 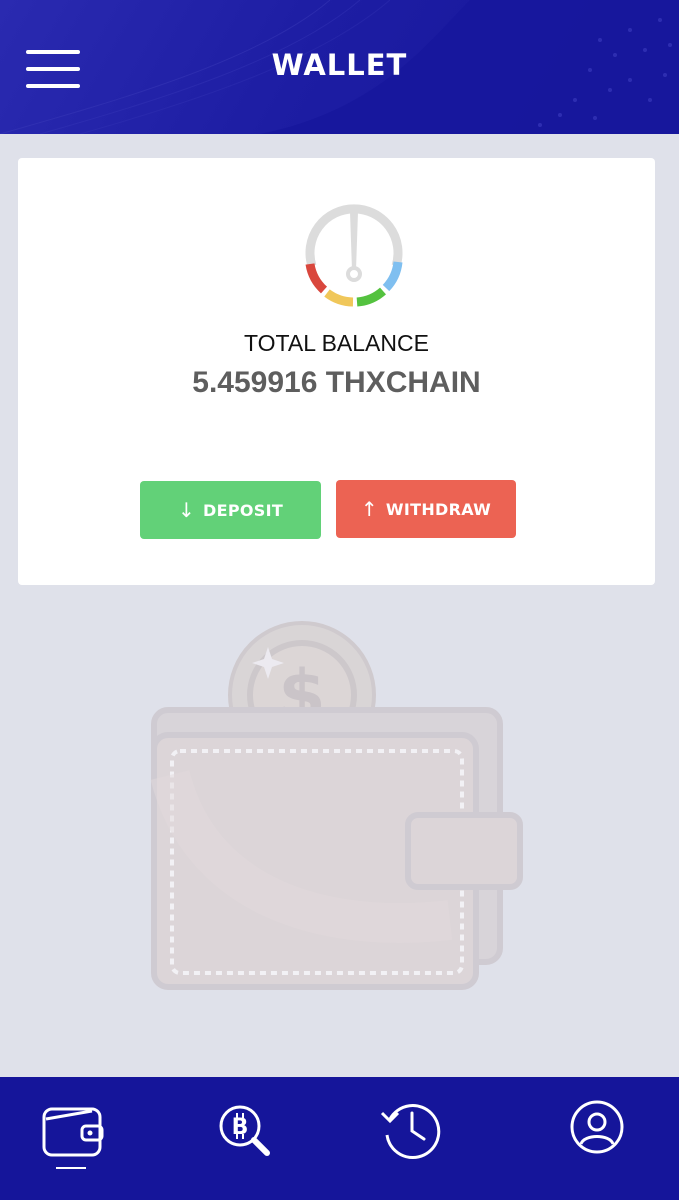 I want to click on deposit-button: ↓ DEPOSIT, so click(x=230, y=510).